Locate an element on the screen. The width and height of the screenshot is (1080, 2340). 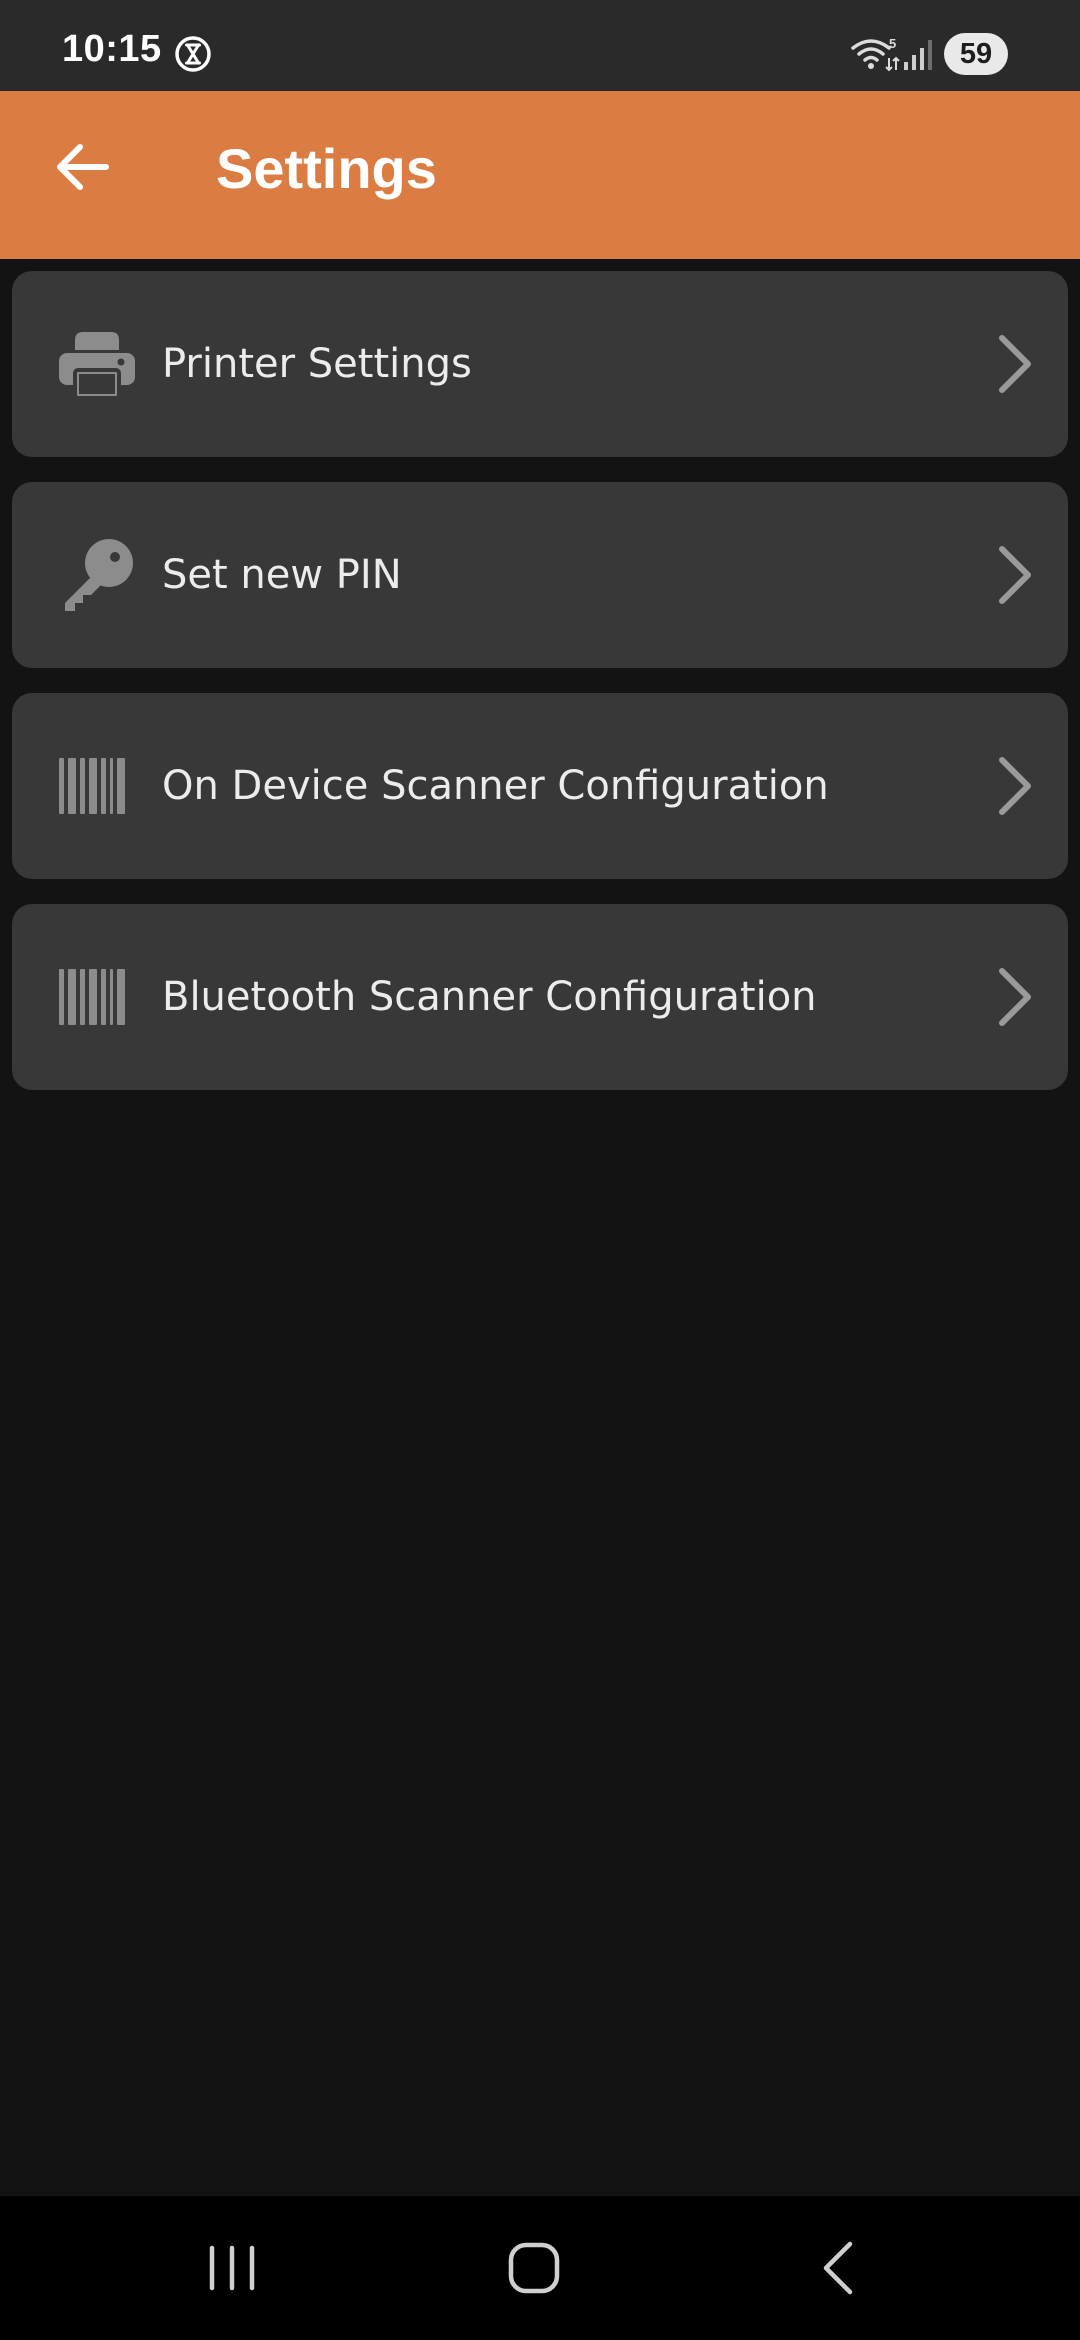
setting-label: Set new PIN is located at coordinates (282, 575).